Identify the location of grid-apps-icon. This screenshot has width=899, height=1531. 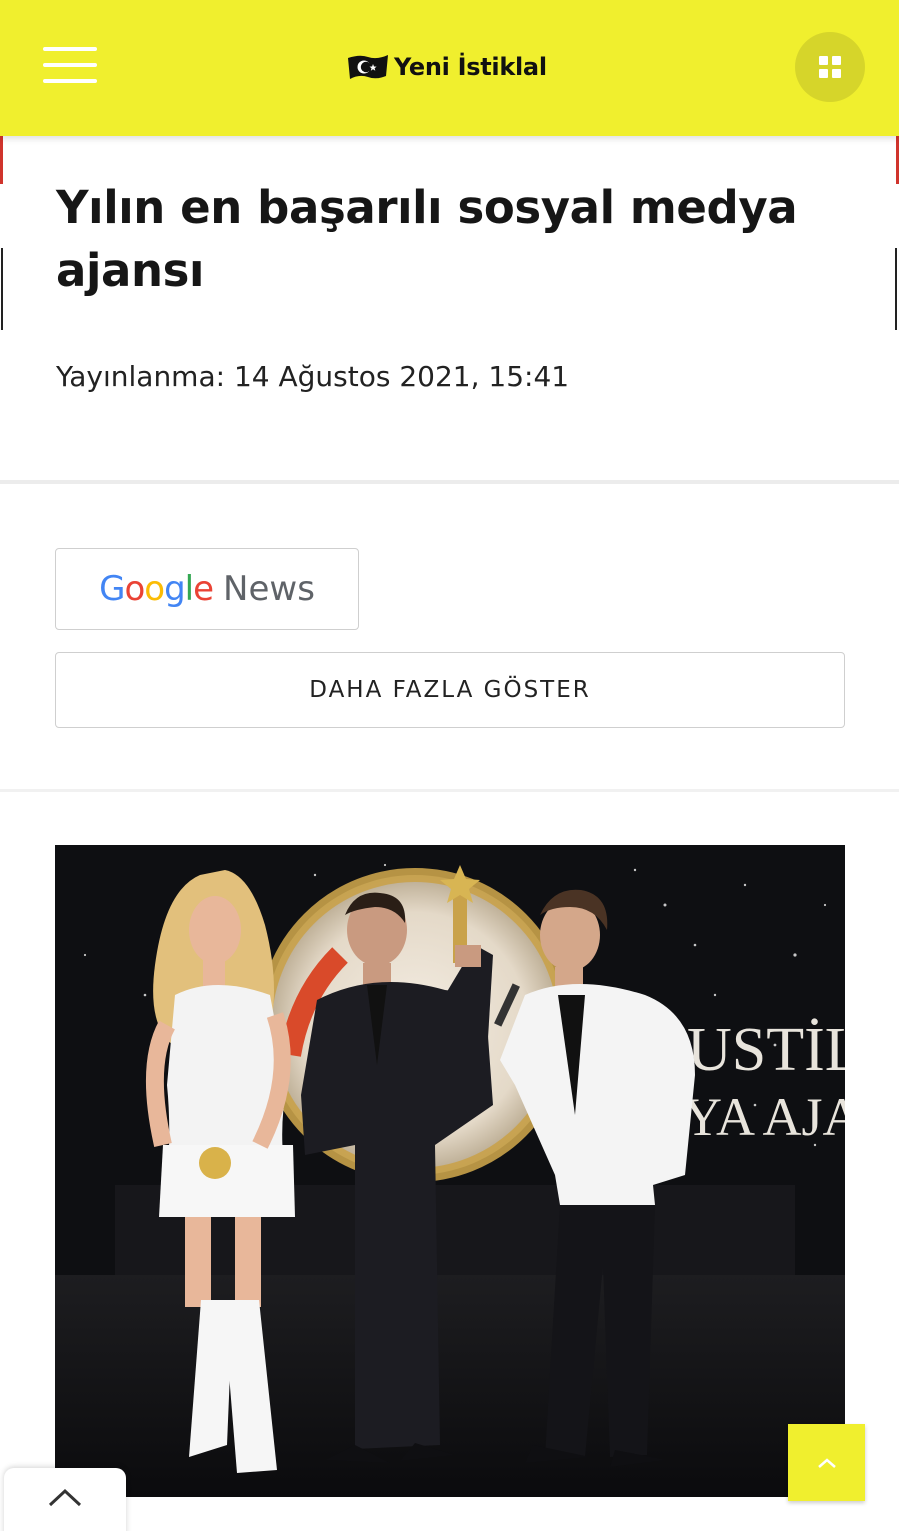
(830, 67).